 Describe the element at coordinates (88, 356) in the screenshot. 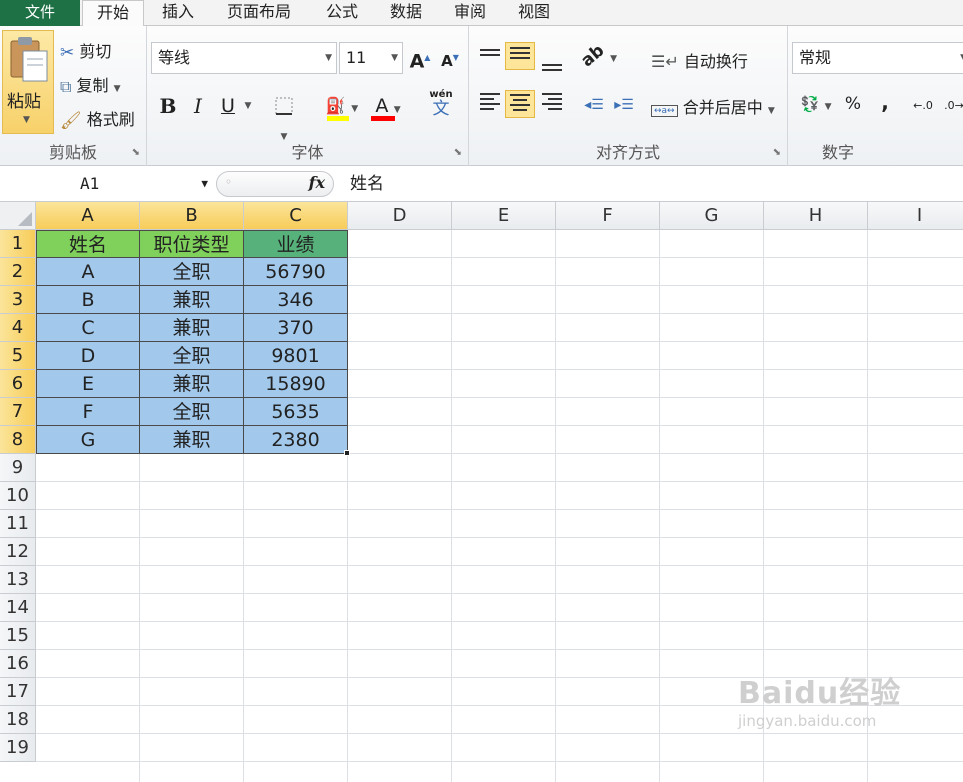

I see `cell-a5: D` at that location.